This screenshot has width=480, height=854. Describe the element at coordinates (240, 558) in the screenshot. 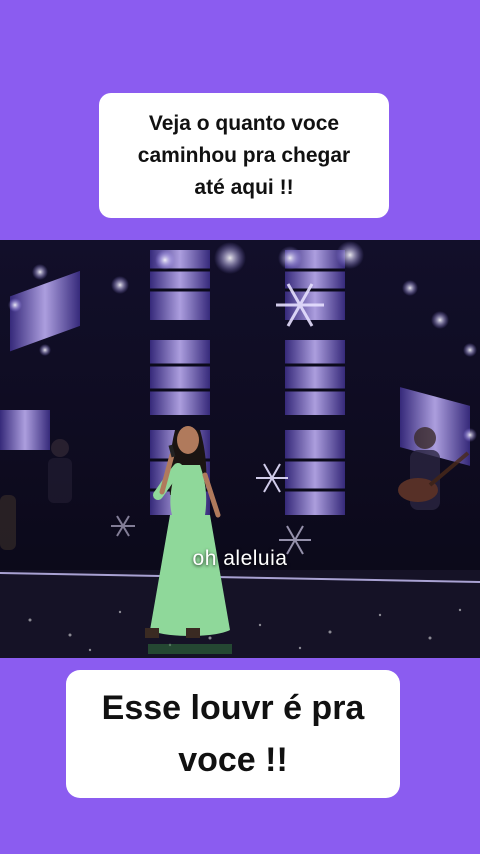

I see `video-subtitle: oh aleluia` at that location.